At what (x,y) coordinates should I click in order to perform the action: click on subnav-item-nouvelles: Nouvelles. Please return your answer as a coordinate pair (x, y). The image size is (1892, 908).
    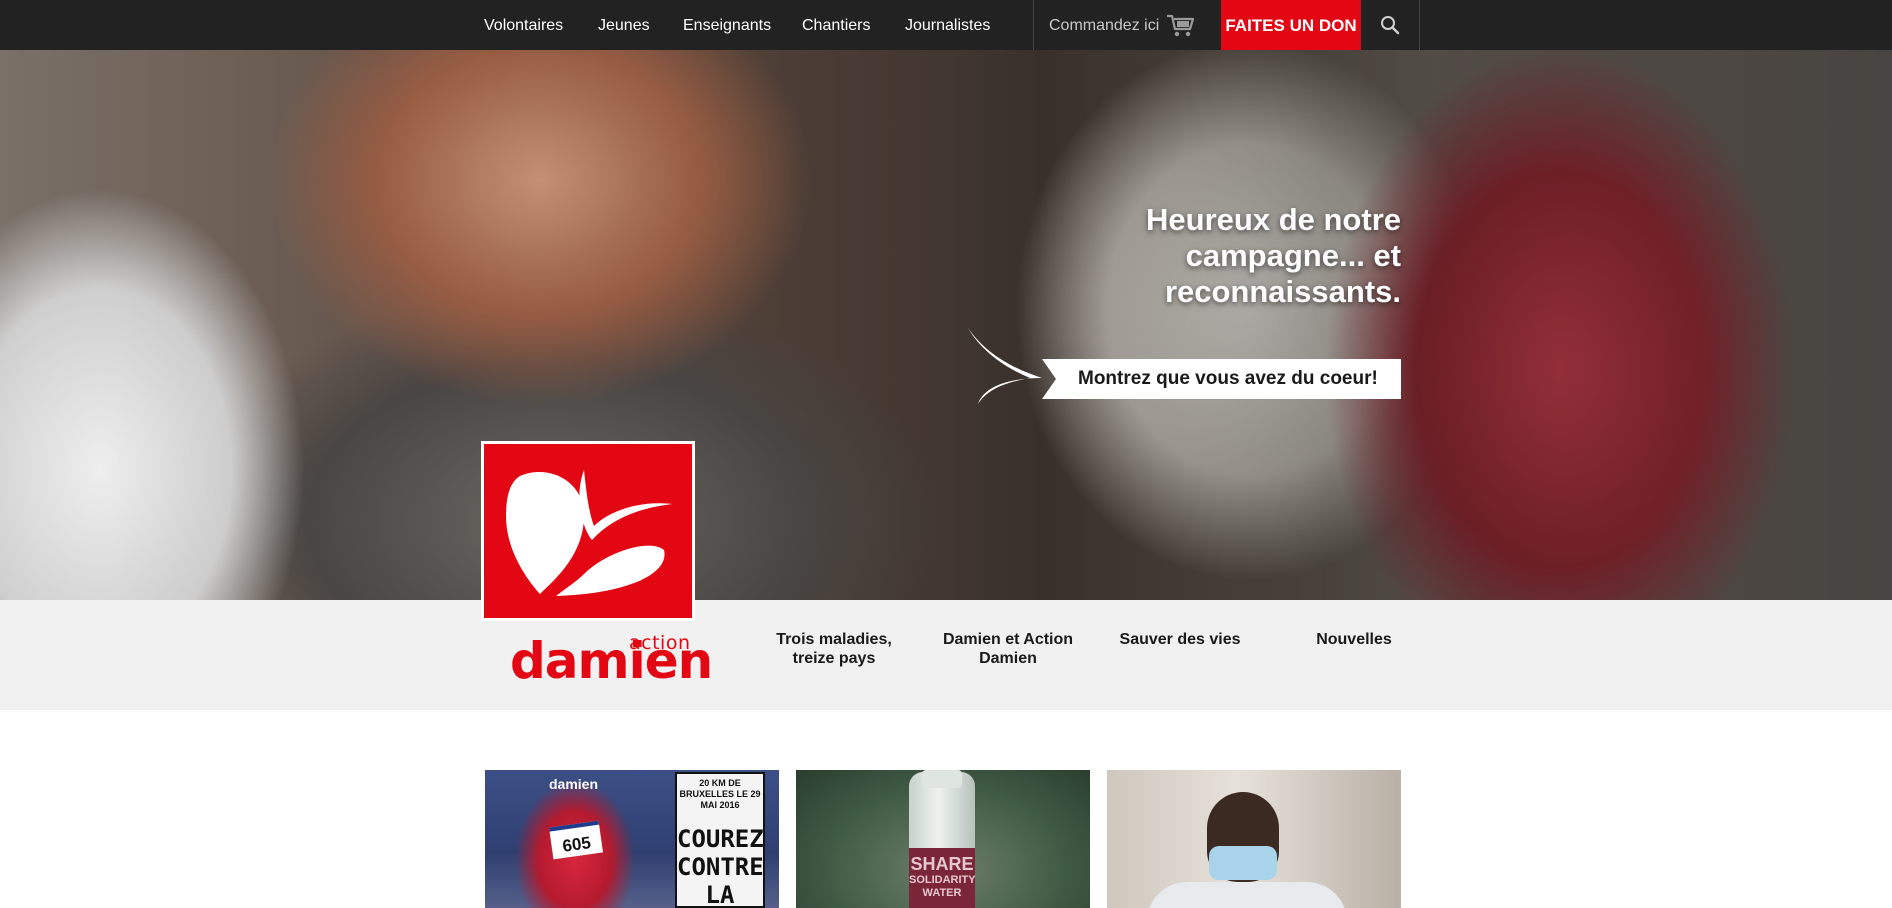
    Looking at the image, I should click on (1354, 639).